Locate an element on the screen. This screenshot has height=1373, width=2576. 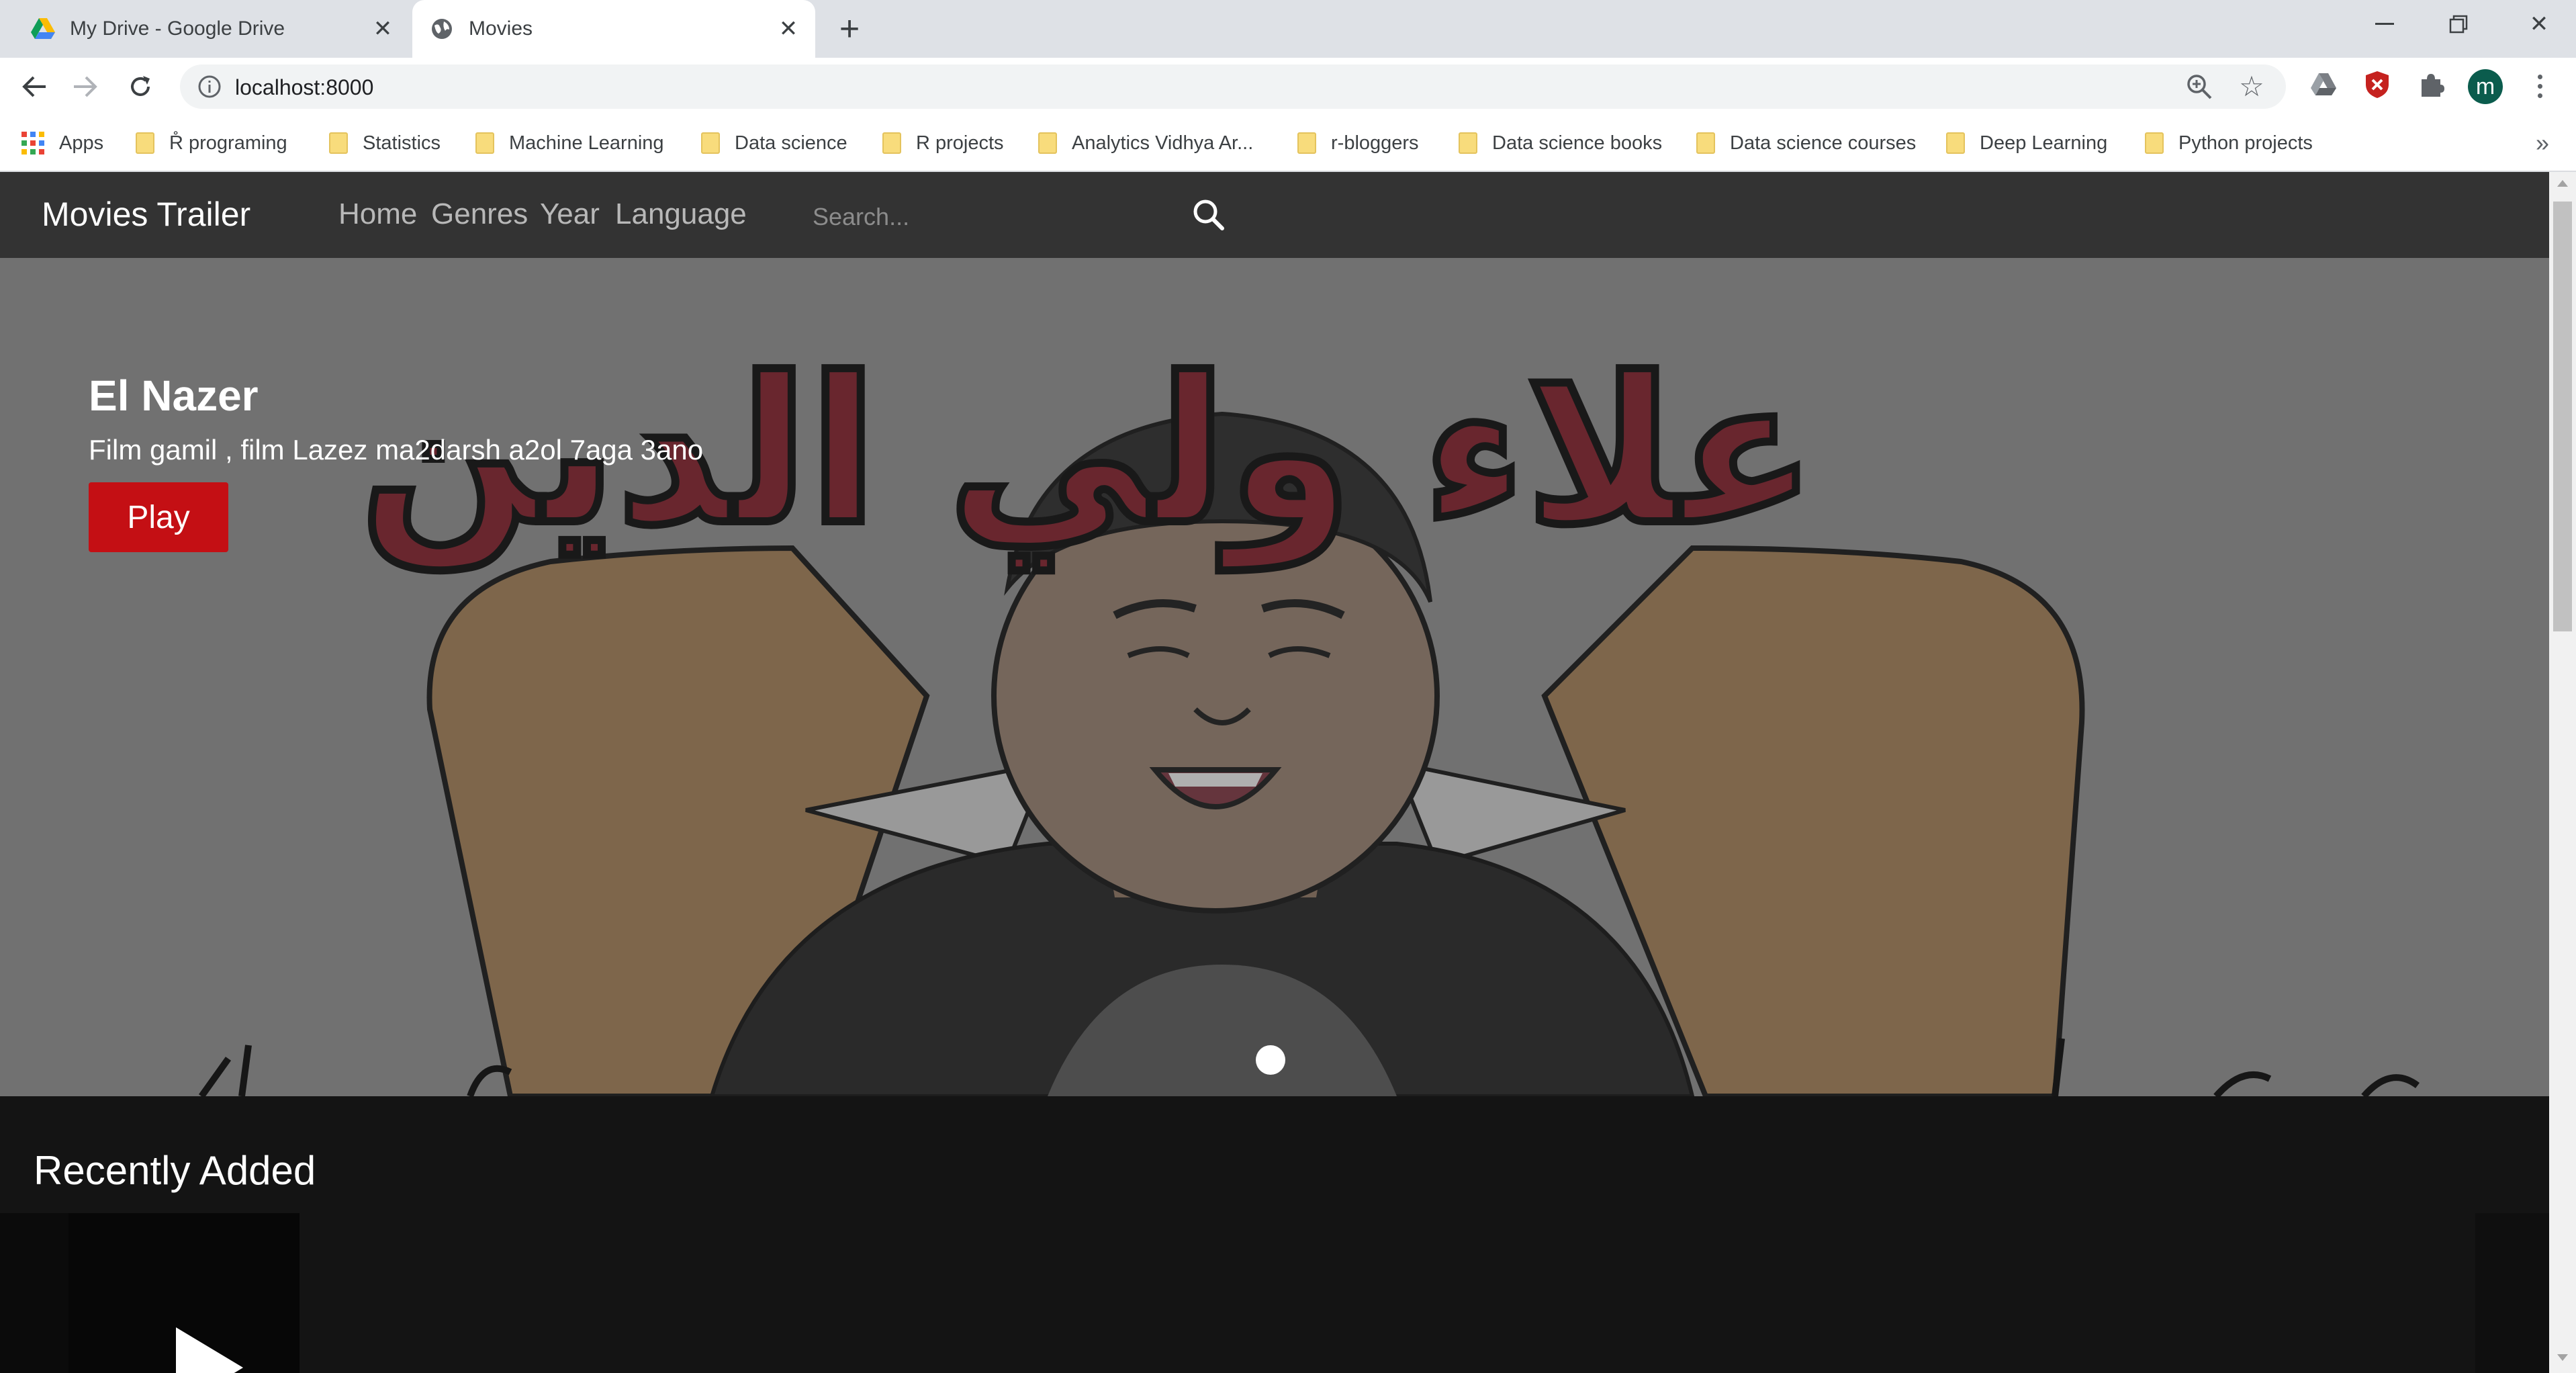
search-icon is located at coordinates (1209, 215).